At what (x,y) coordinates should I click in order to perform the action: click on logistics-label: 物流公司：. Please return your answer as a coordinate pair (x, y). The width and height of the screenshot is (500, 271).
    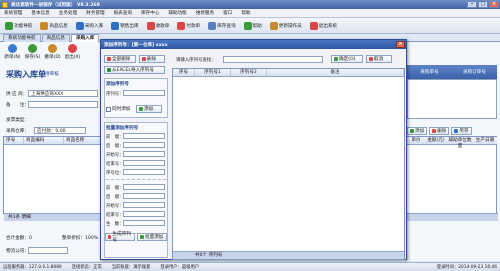
    Looking at the image, I should click on (17, 251).